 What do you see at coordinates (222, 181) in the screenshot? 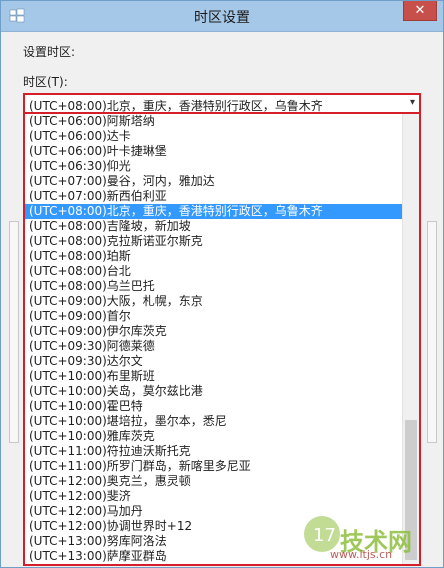
I see `timezone-option: (UTC+07:00)曼谷，河内，雅加达` at bounding box center [222, 181].